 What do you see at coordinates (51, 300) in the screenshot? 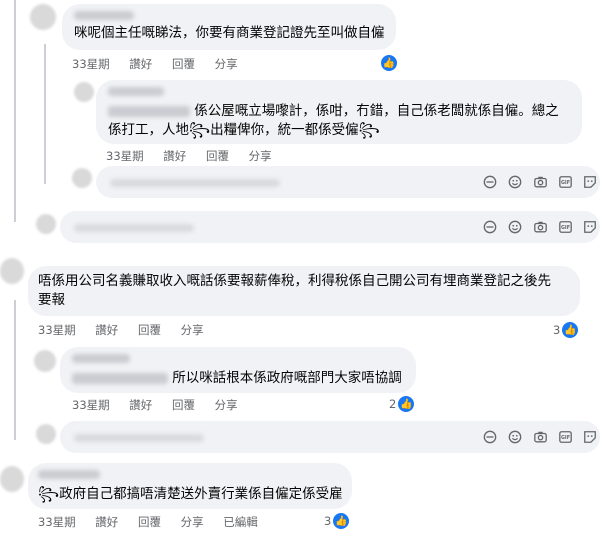
I see `comment-text-line2: 要報` at bounding box center [51, 300].